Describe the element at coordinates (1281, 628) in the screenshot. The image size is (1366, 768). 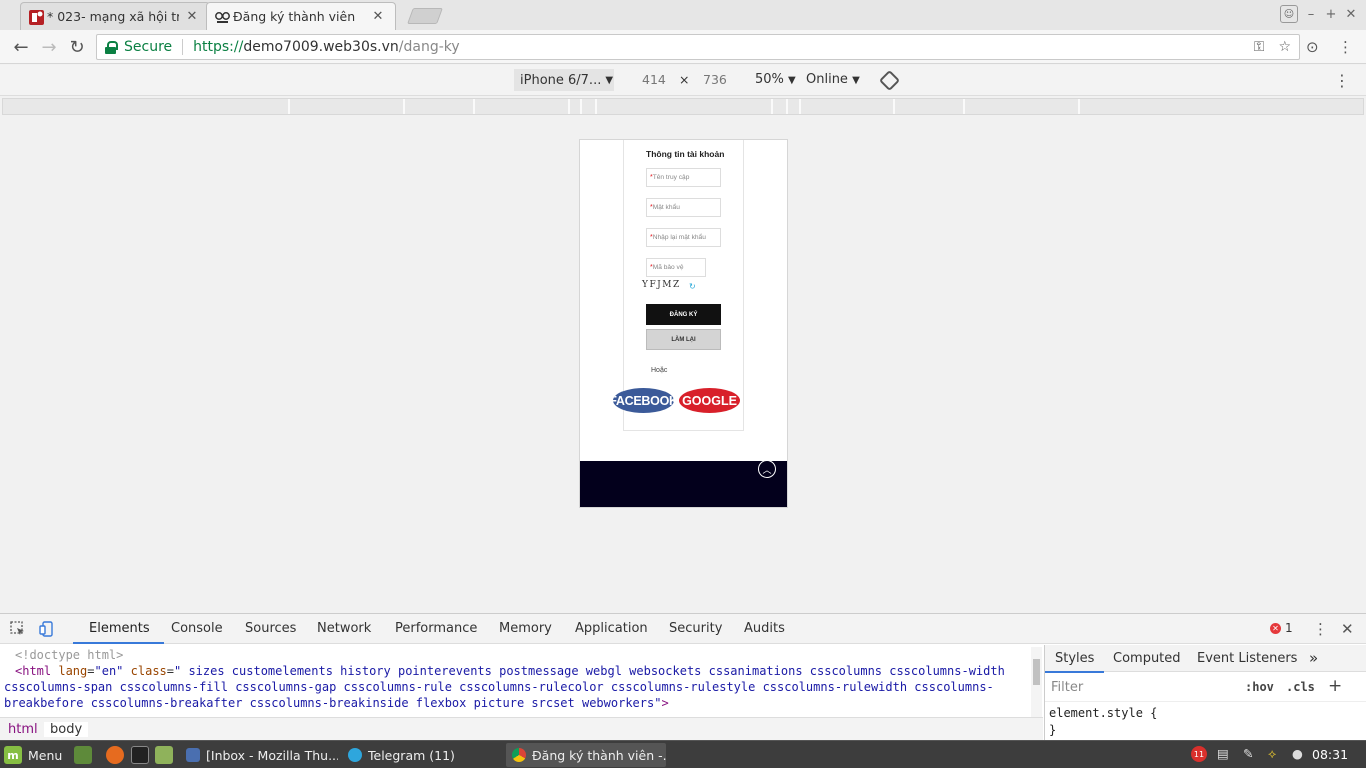
I see `error-counter: ✕ 1` at that location.